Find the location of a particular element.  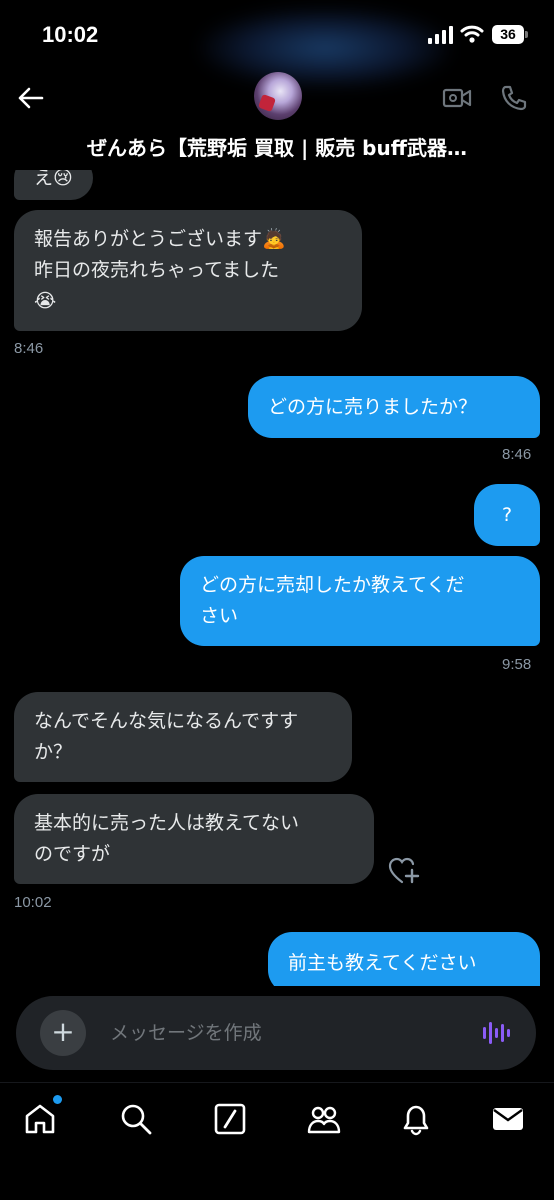

nav-notifications is located at coordinates (416, 1119).